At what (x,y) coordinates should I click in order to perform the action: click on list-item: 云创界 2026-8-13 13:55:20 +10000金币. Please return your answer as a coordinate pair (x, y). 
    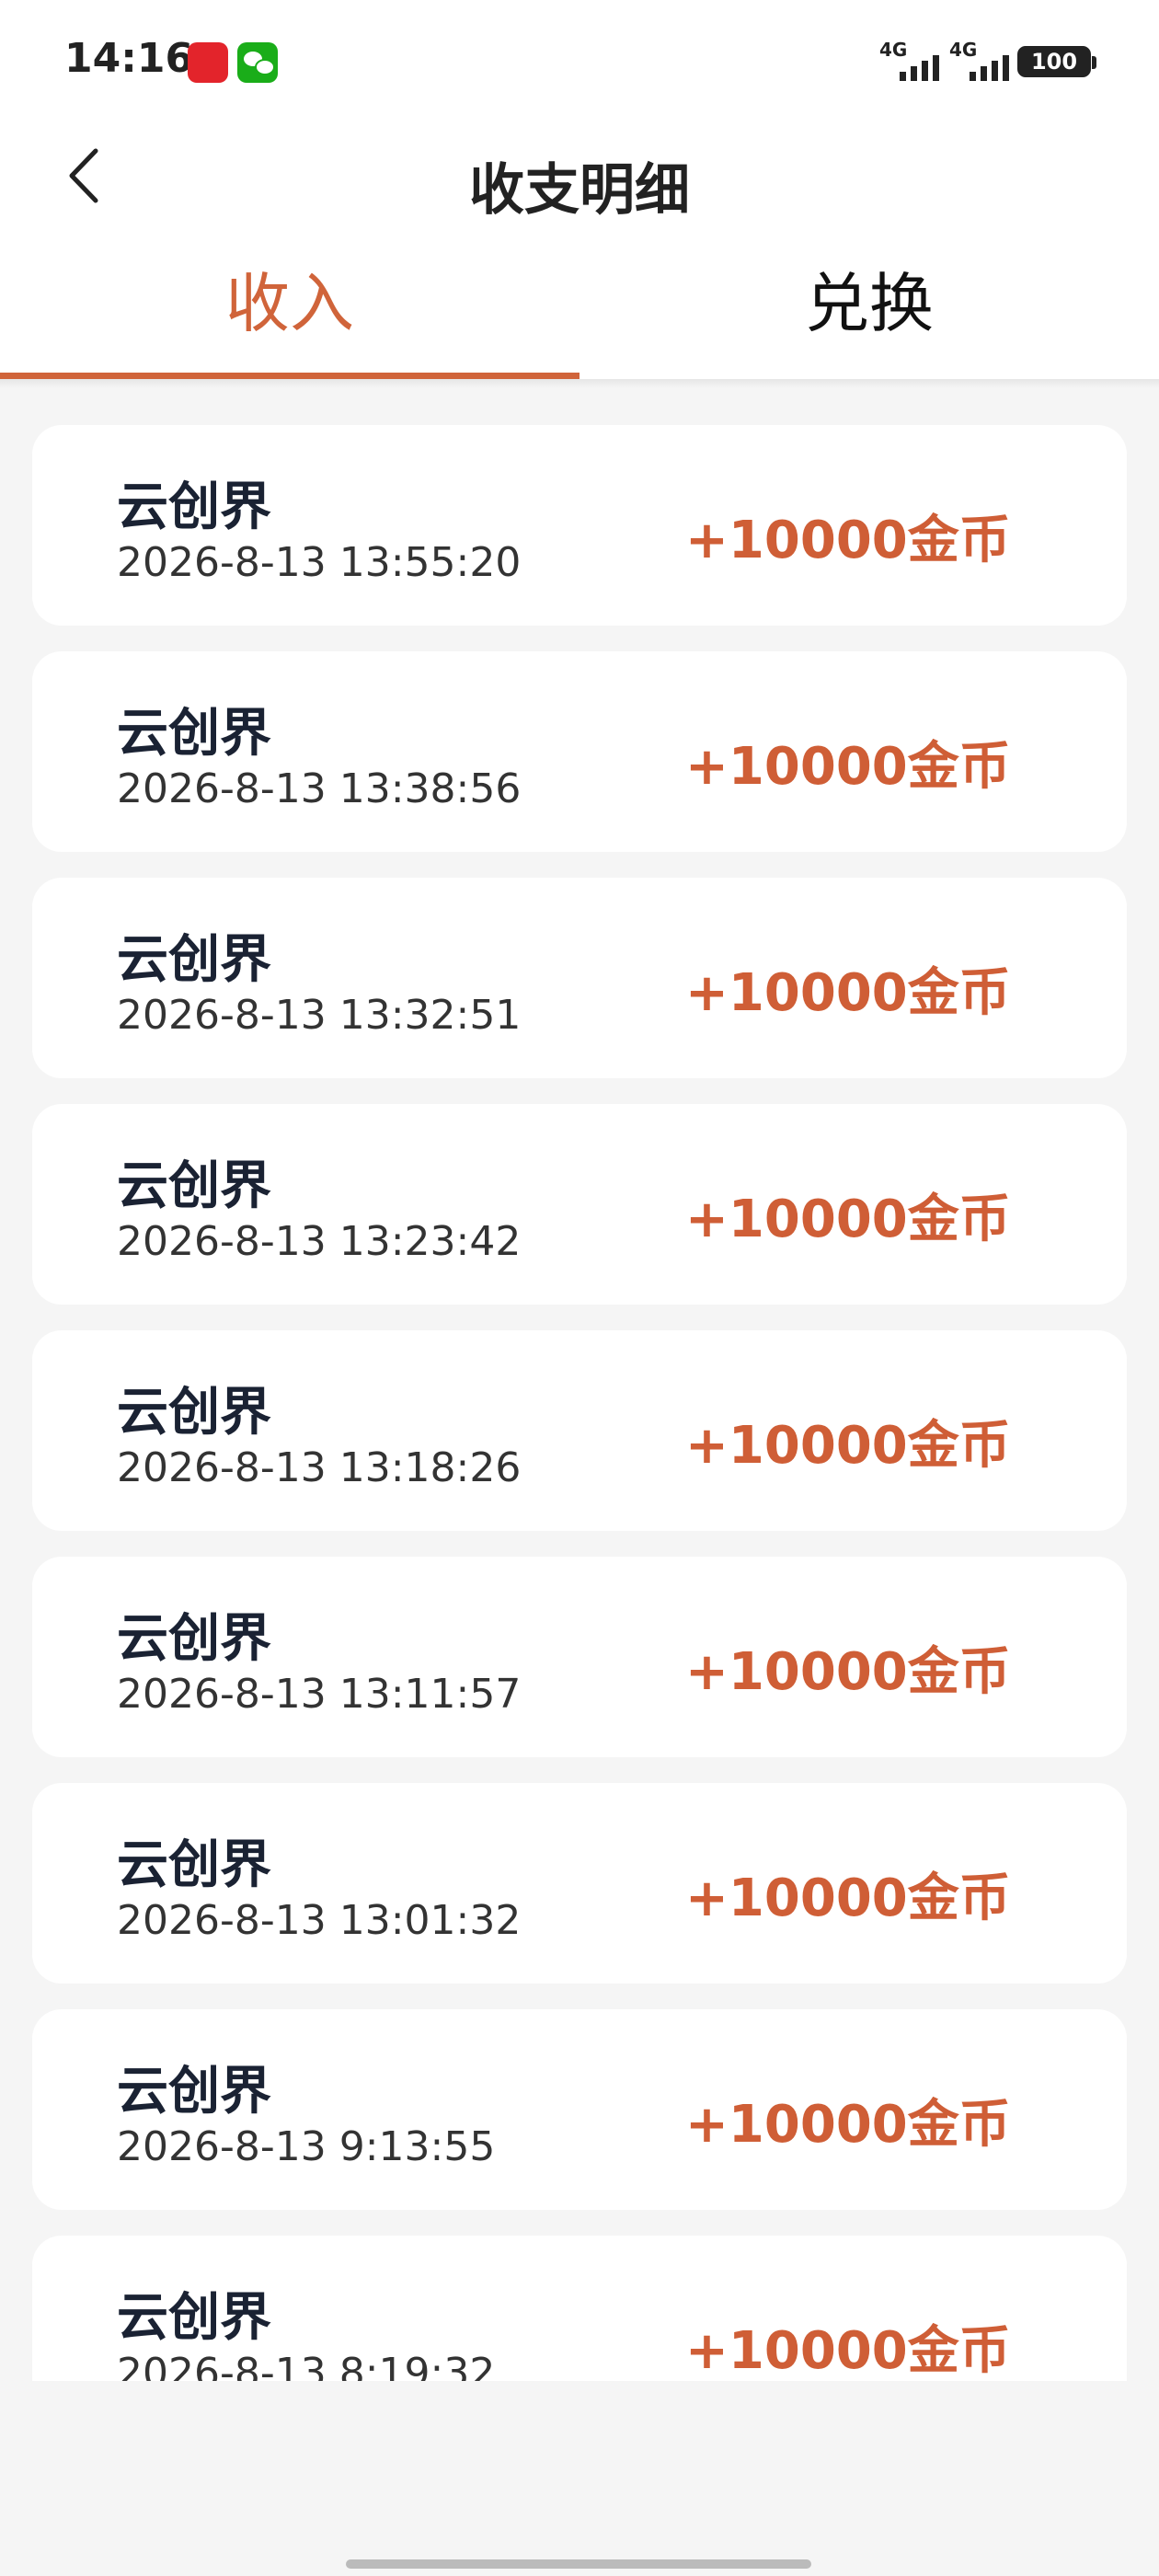
    Looking at the image, I should click on (579, 525).